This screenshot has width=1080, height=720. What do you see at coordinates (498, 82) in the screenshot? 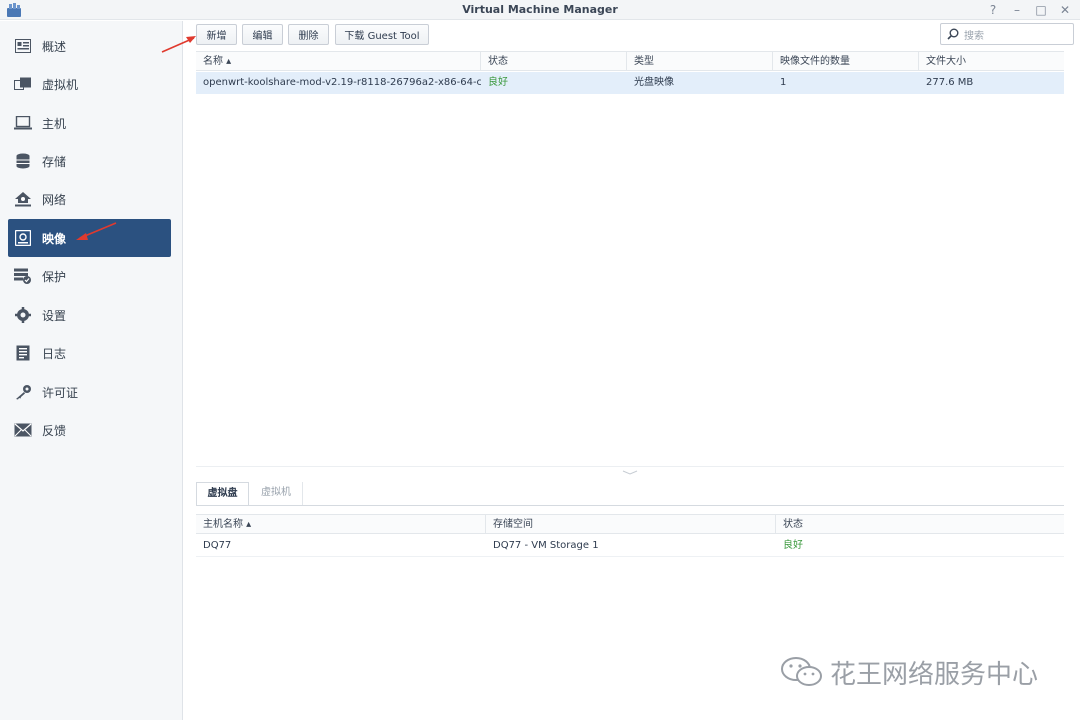
I see `image-status: 良好` at bounding box center [498, 82].